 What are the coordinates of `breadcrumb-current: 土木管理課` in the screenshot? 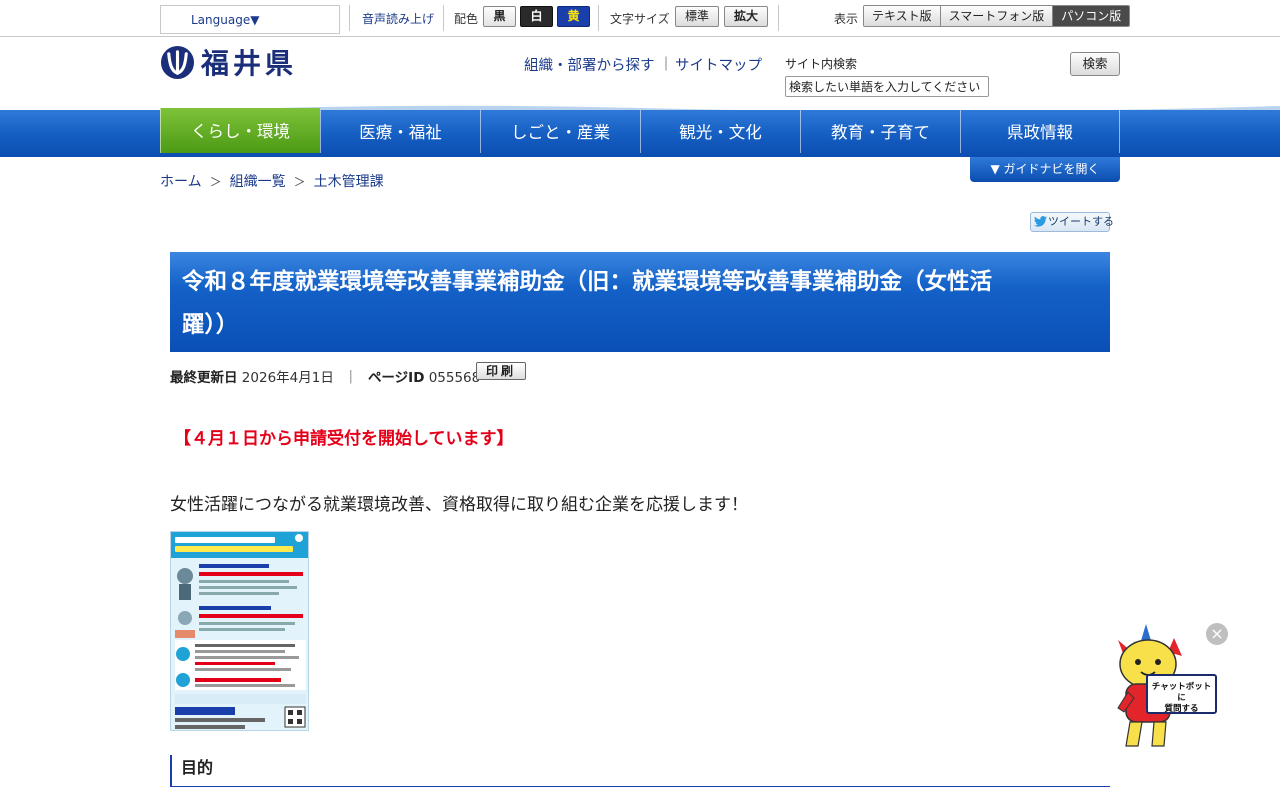 It's located at (349, 182).